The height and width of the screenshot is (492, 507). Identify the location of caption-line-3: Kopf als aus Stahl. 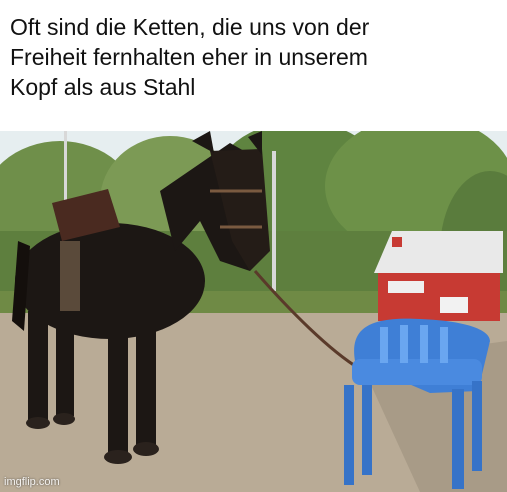
(103, 87).